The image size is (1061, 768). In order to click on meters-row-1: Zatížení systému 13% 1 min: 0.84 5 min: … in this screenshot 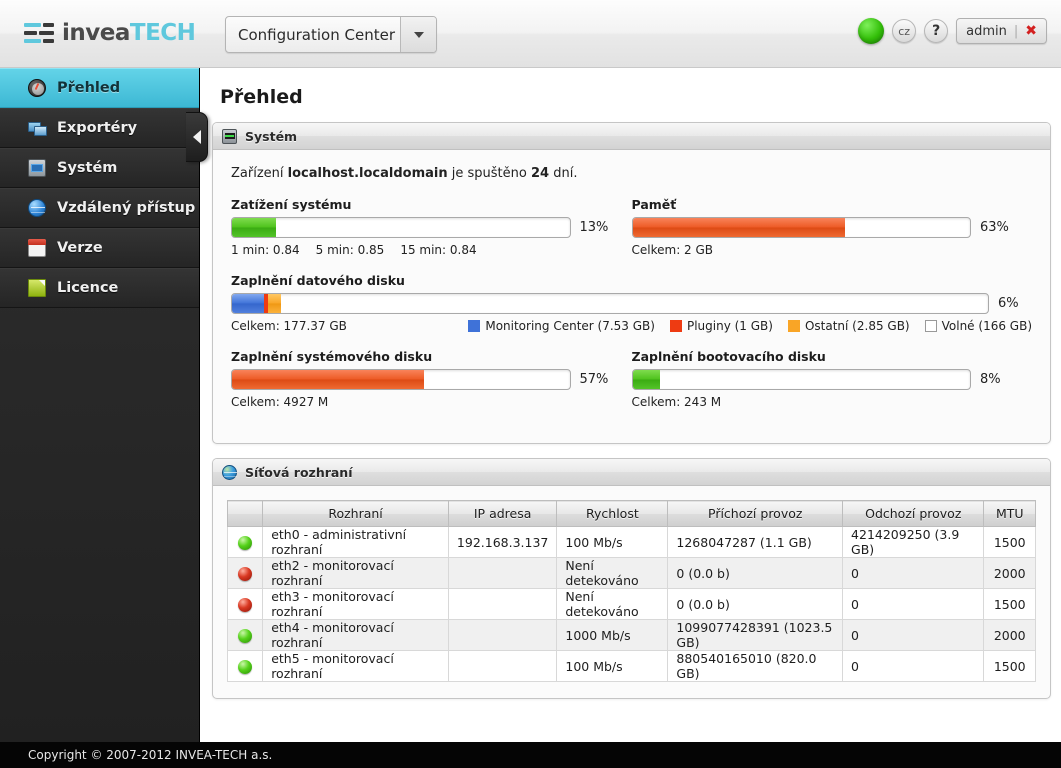, I will do `click(631, 235)`.